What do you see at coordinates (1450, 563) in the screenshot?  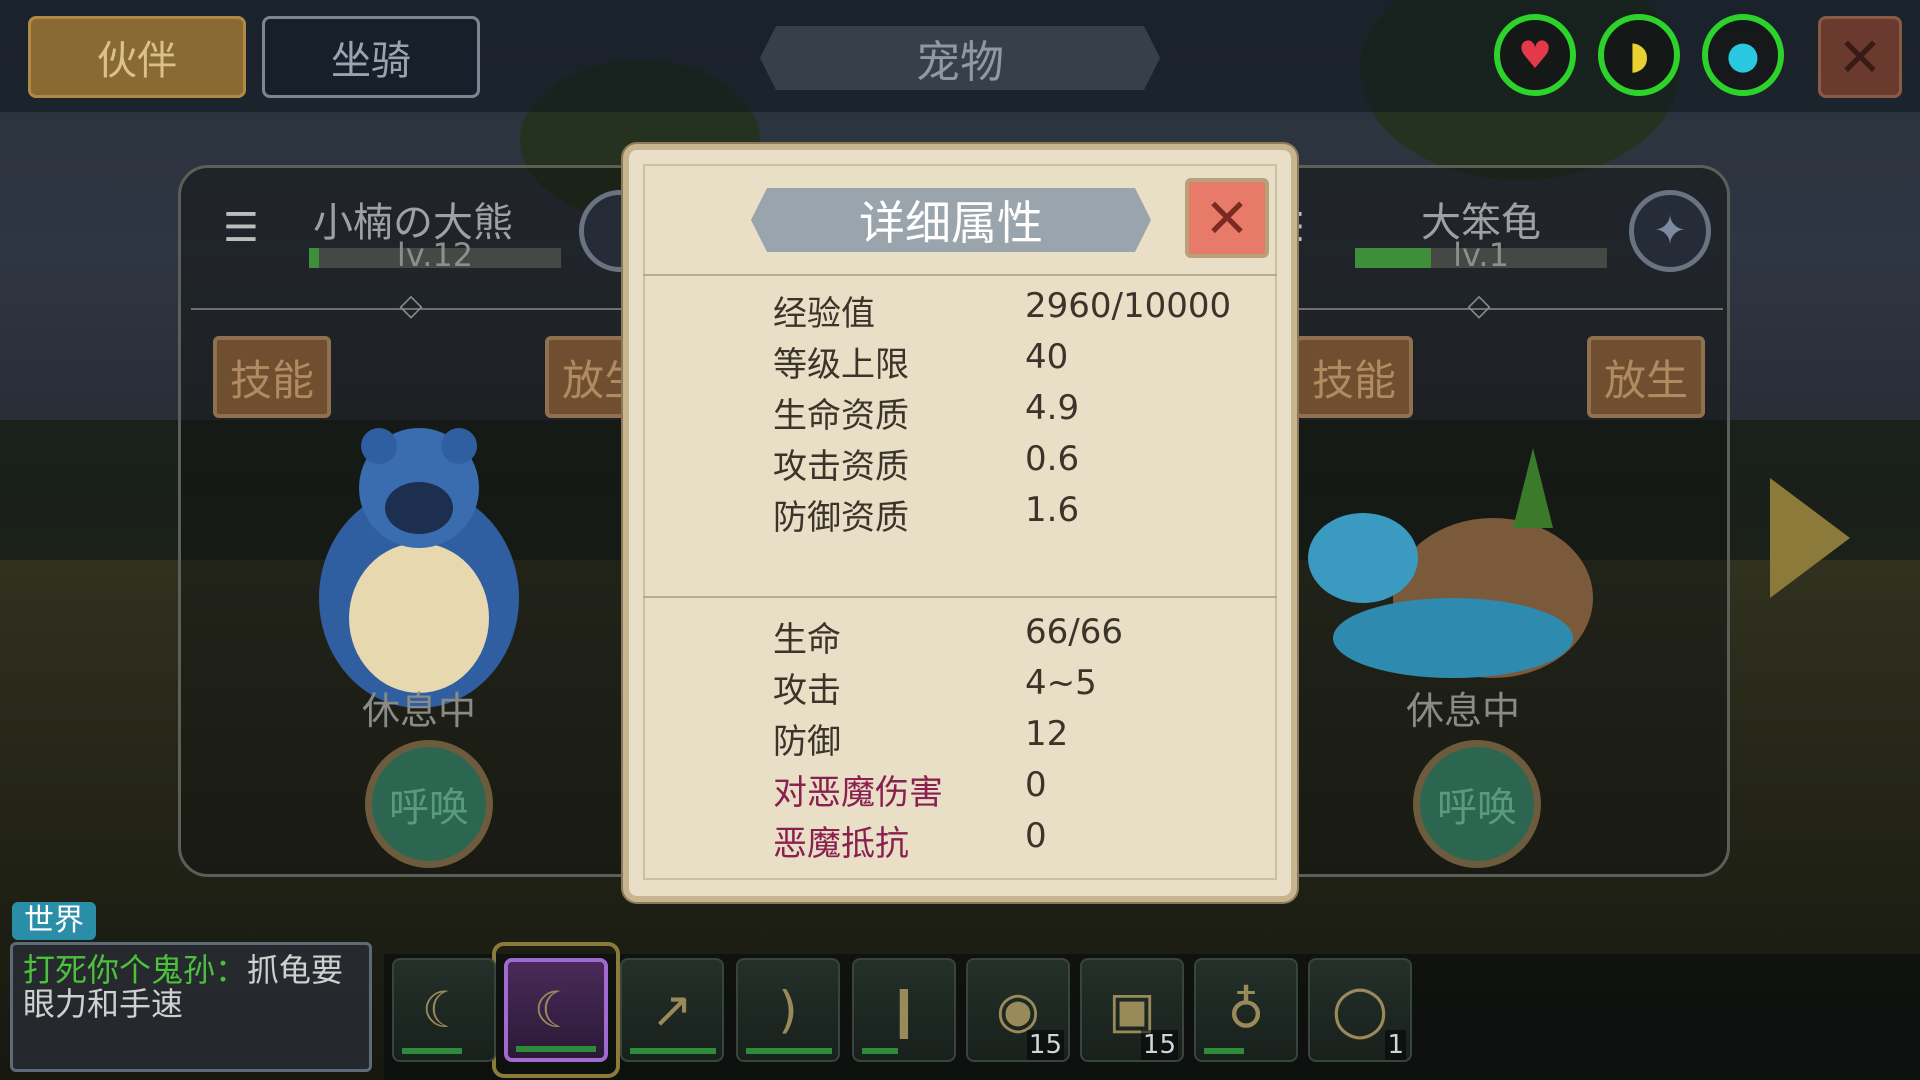 I see `turtle-pet-image` at bounding box center [1450, 563].